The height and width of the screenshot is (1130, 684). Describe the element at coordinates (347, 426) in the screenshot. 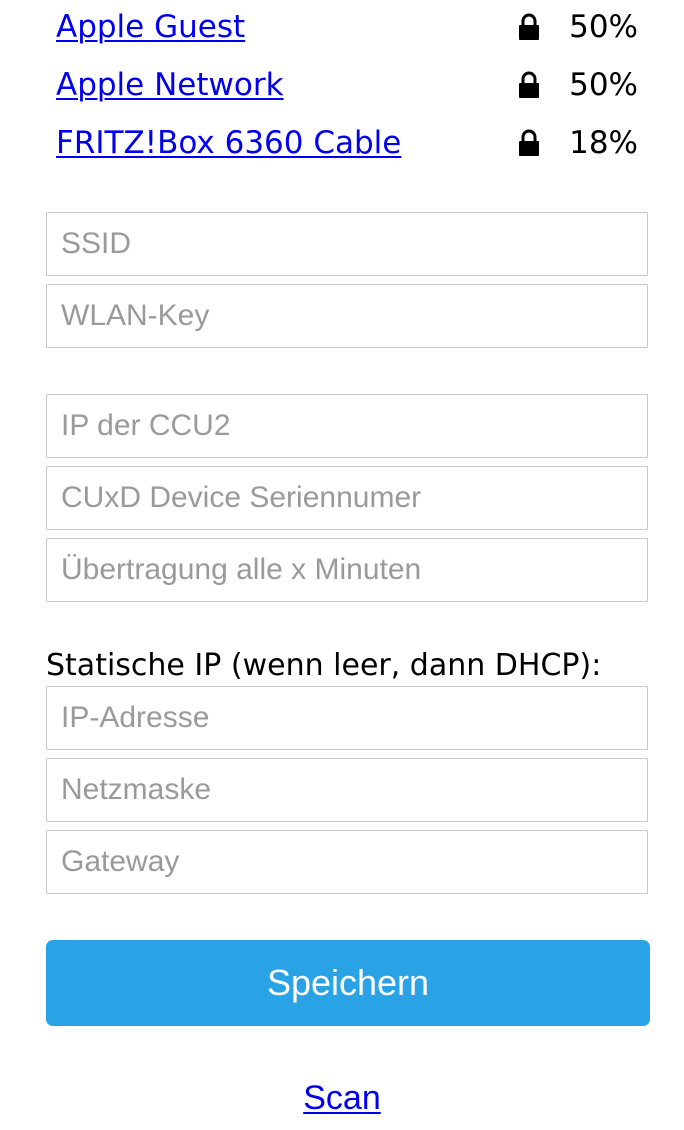

I see `ccu-ip-input` at that location.